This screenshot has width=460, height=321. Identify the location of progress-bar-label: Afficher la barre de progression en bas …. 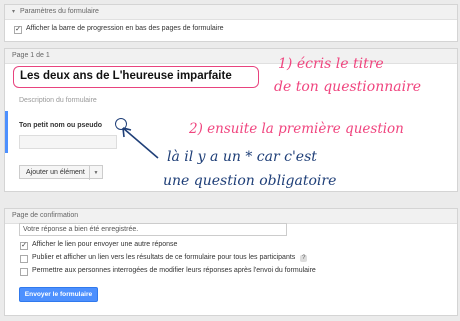
(125, 28).